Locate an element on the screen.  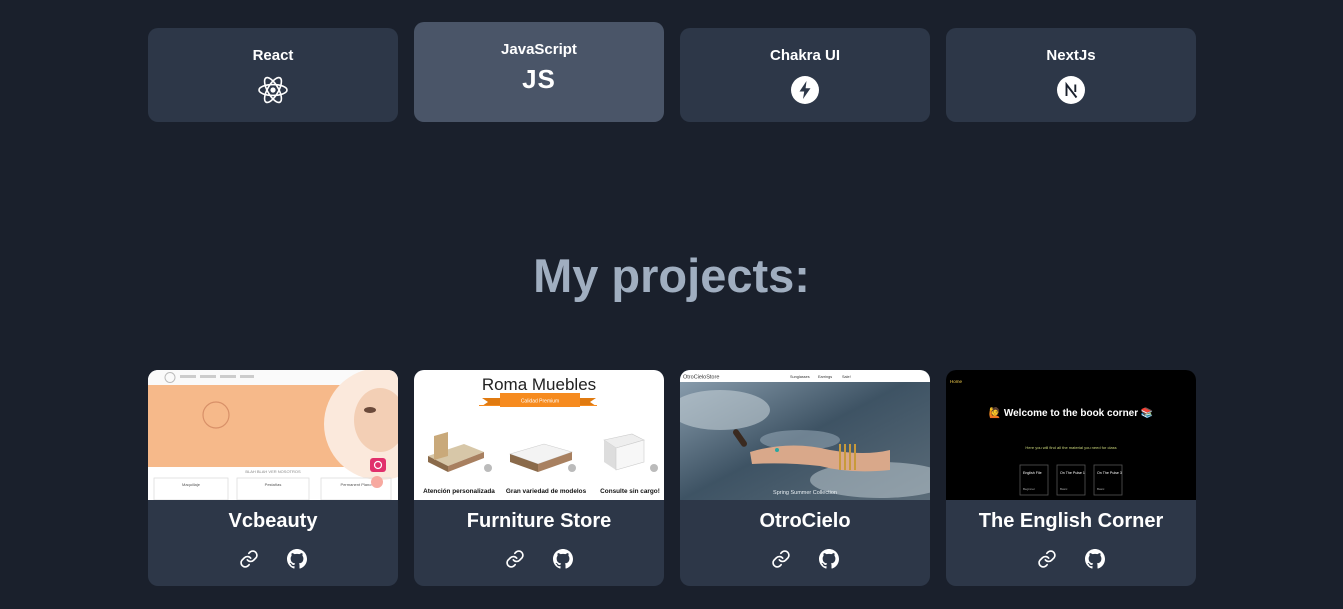
chakra-bolt-icon is located at coordinates (805, 90).